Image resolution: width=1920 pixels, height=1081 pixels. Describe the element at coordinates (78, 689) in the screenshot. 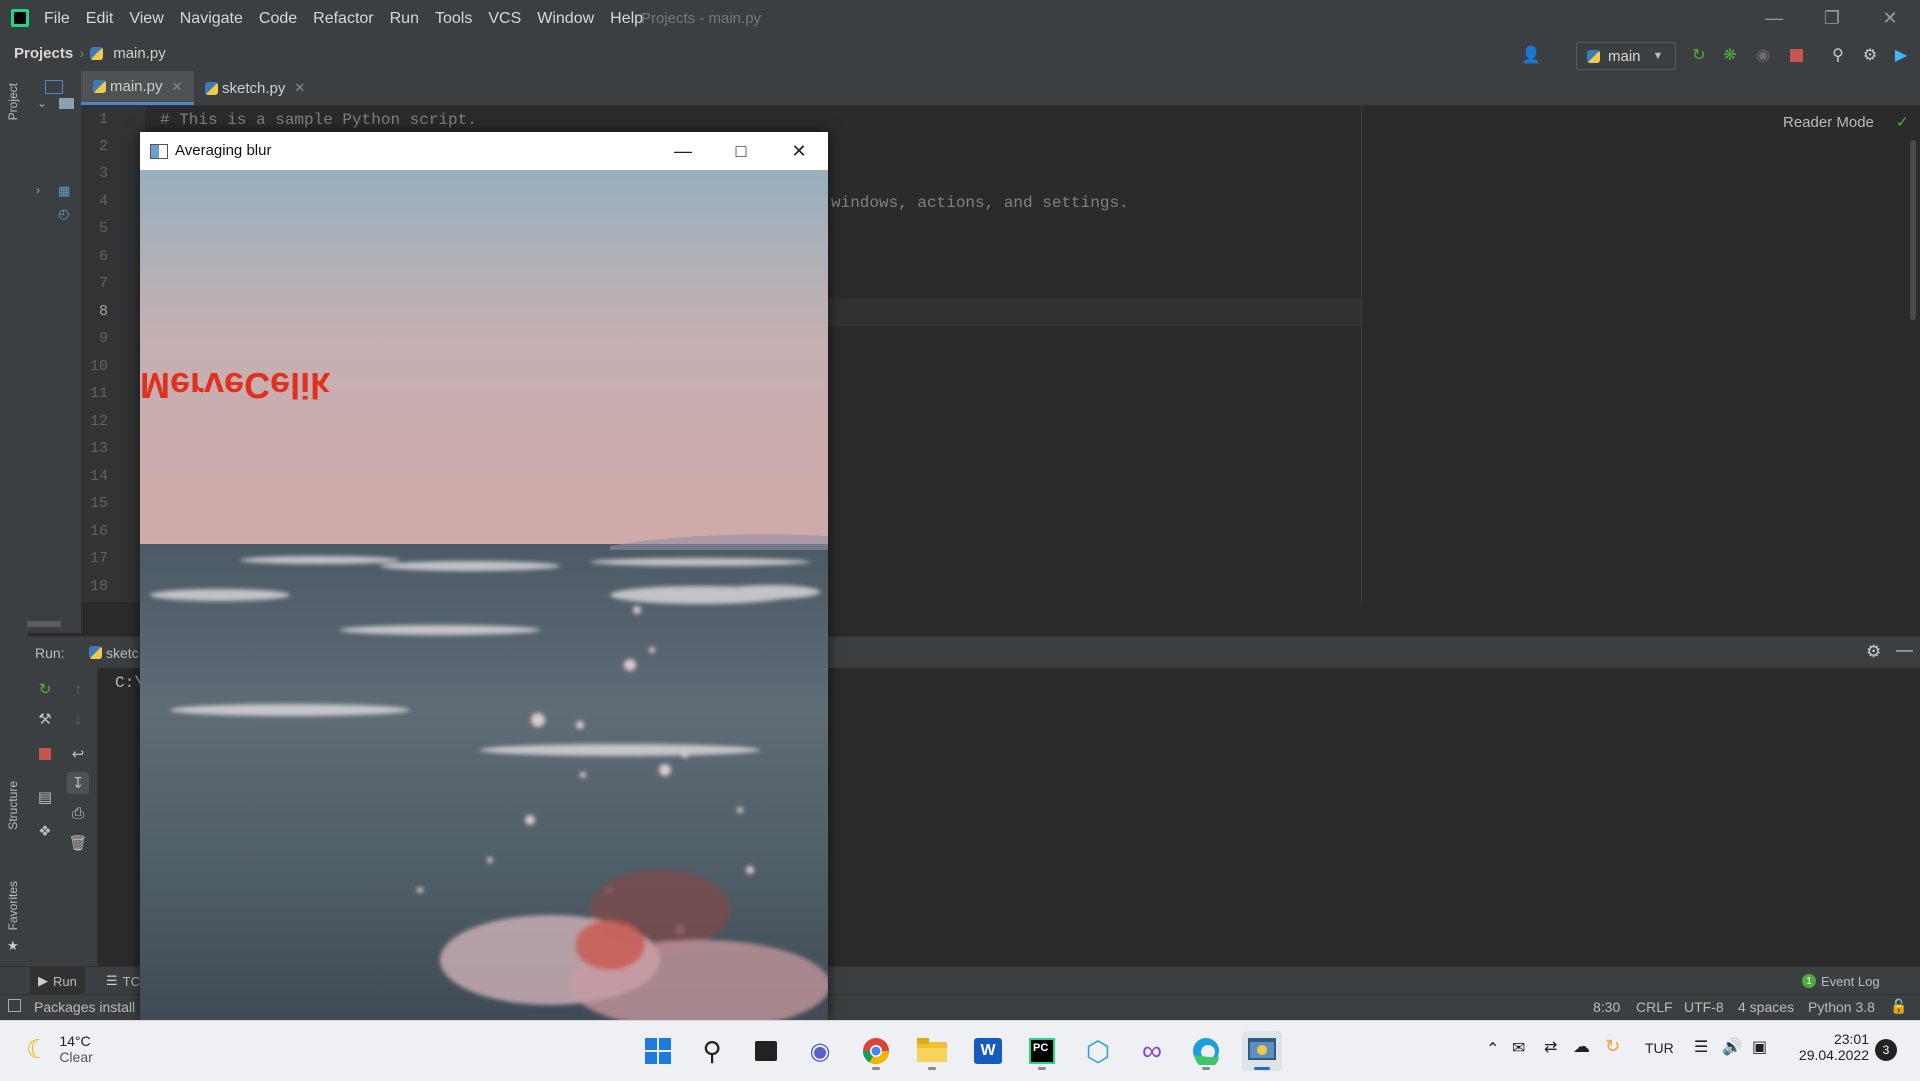

I see `arrow-up-icon: ↑` at that location.